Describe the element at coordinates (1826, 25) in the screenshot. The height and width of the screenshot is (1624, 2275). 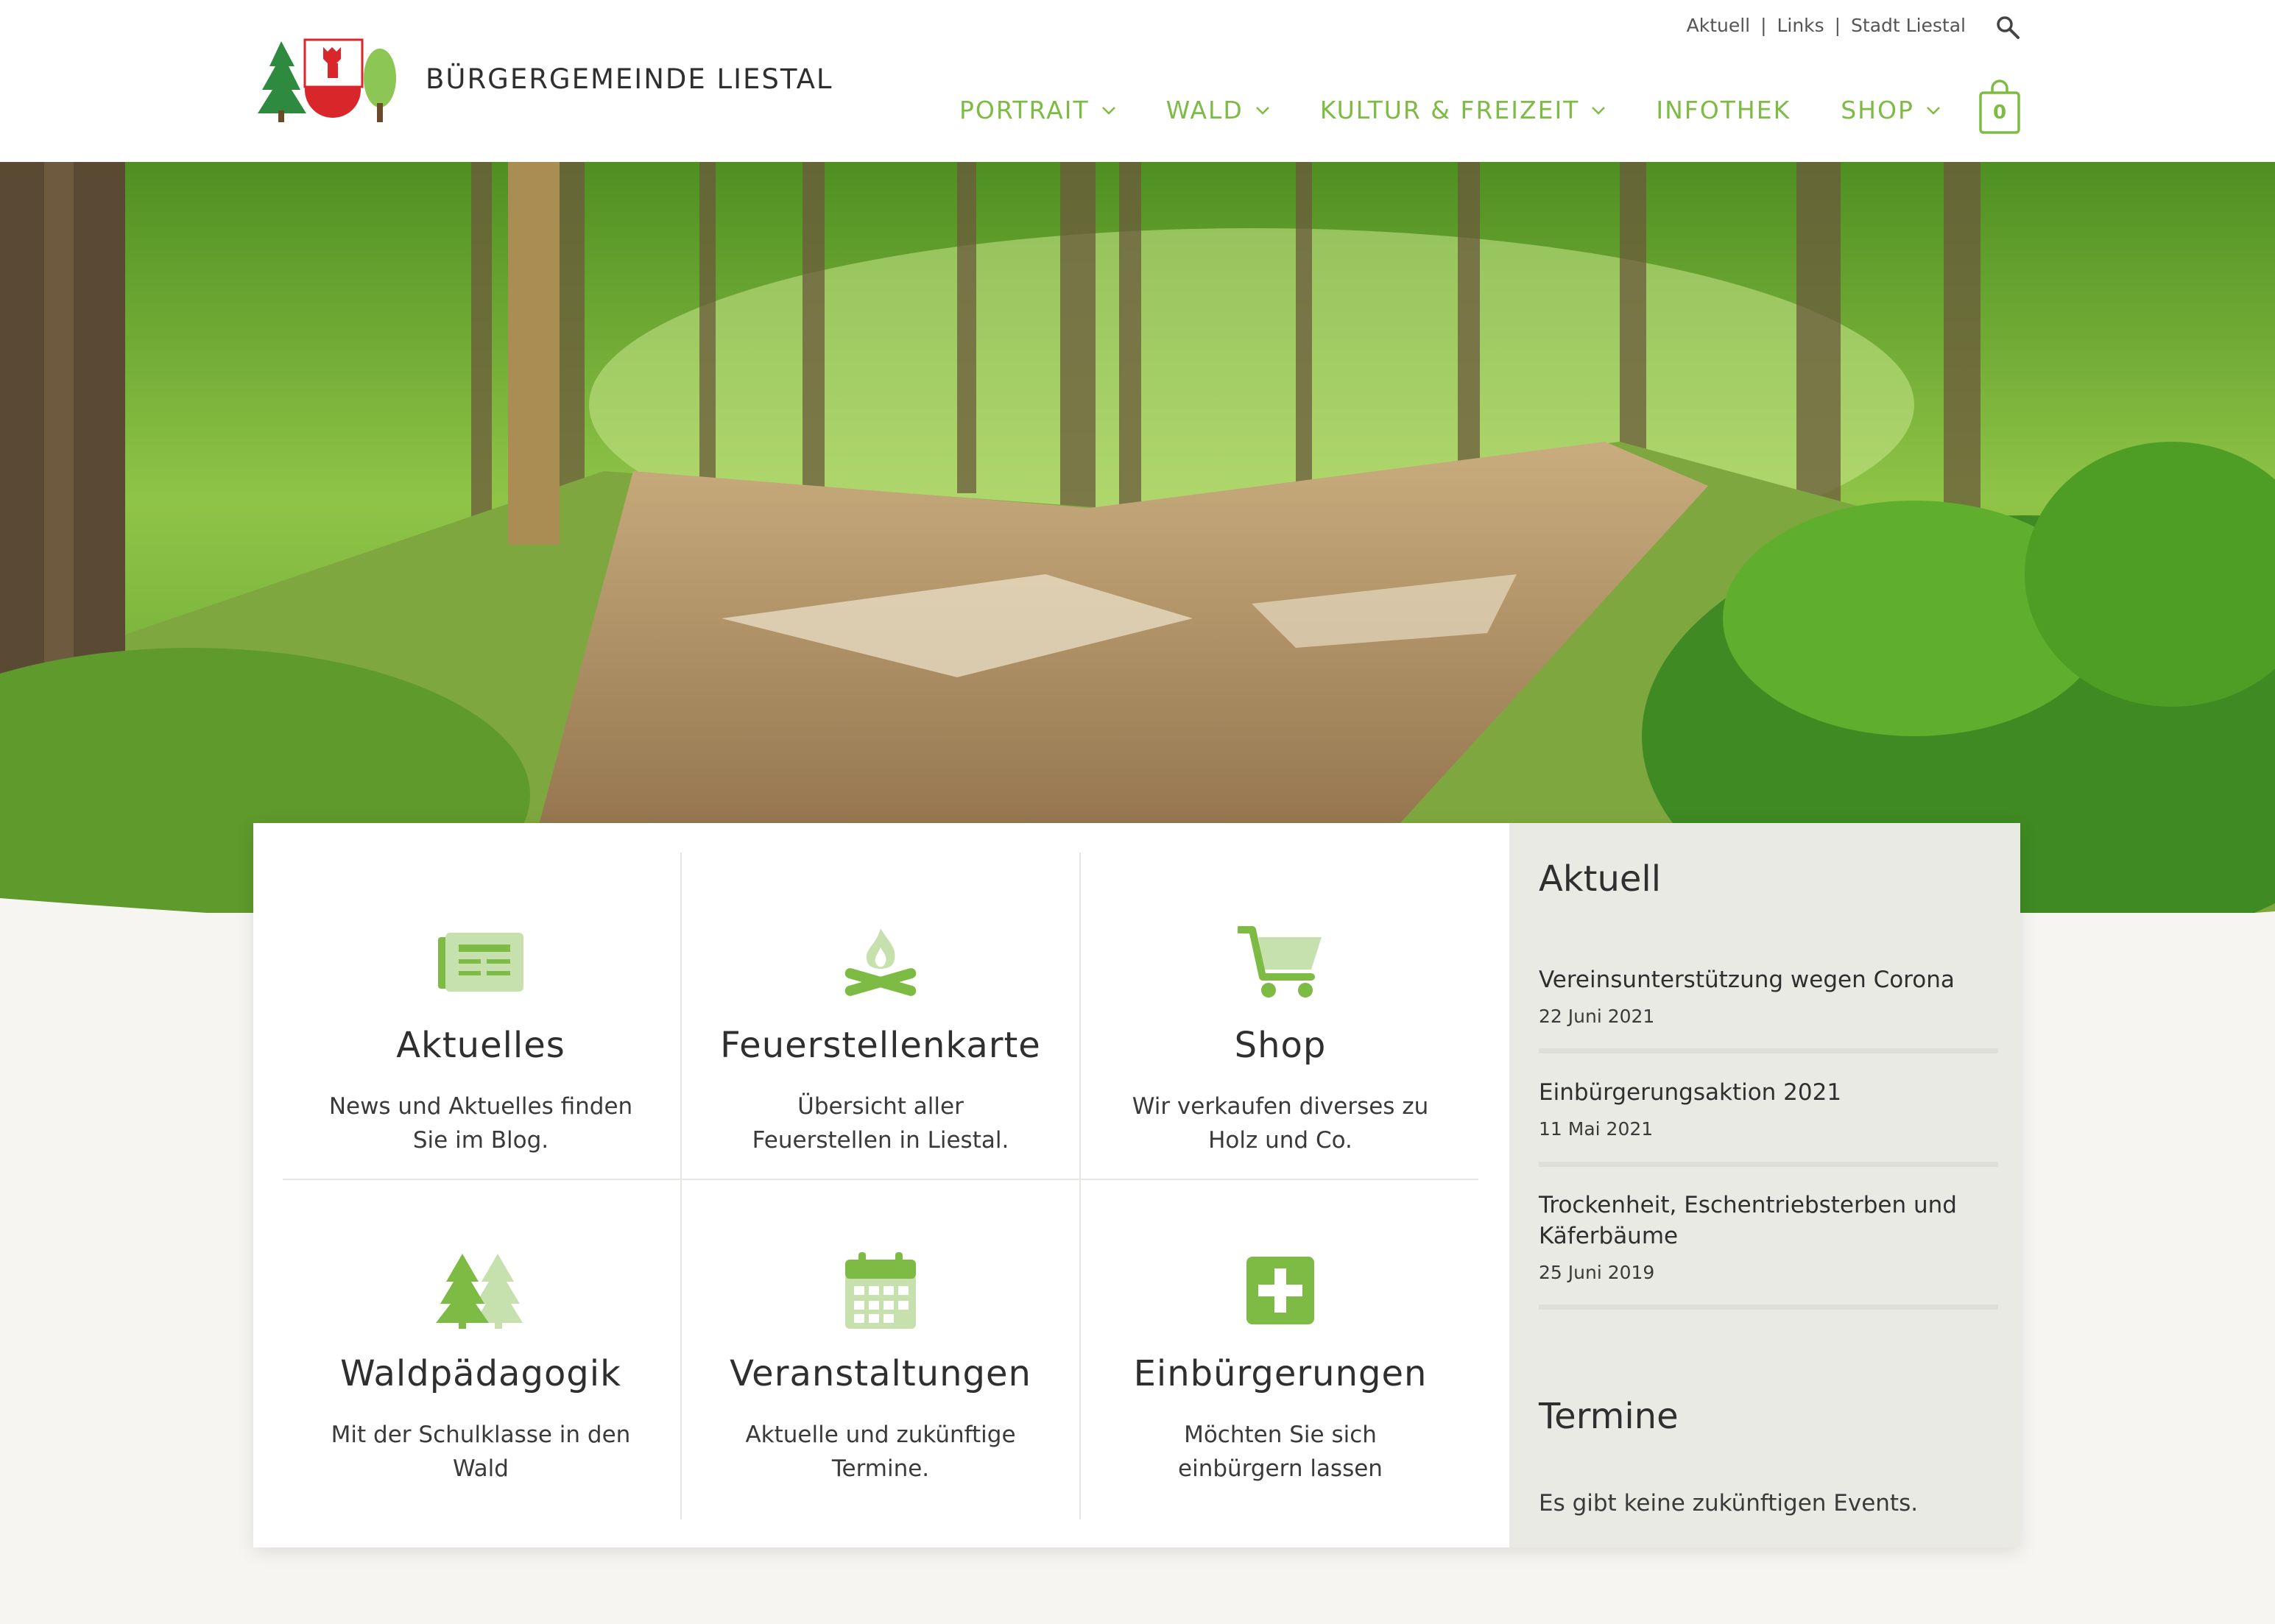
I see `top-links: Aktuell | Links | Stadt Liestal` at that location.